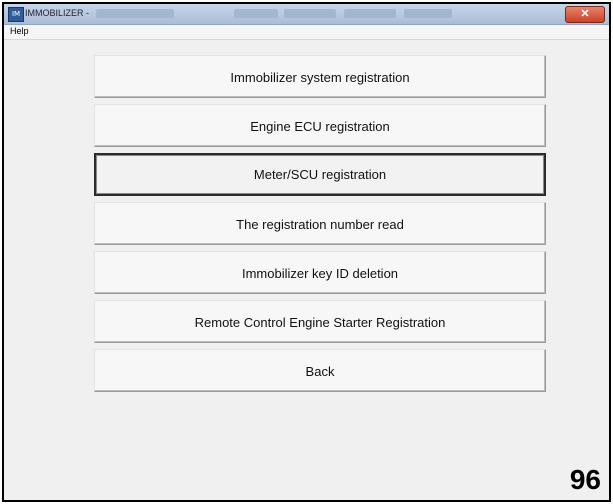  What do you see at coordinates (306, 32) in the screenshot?
I see `menu-bar: Help` at bounding box center [306, 32].